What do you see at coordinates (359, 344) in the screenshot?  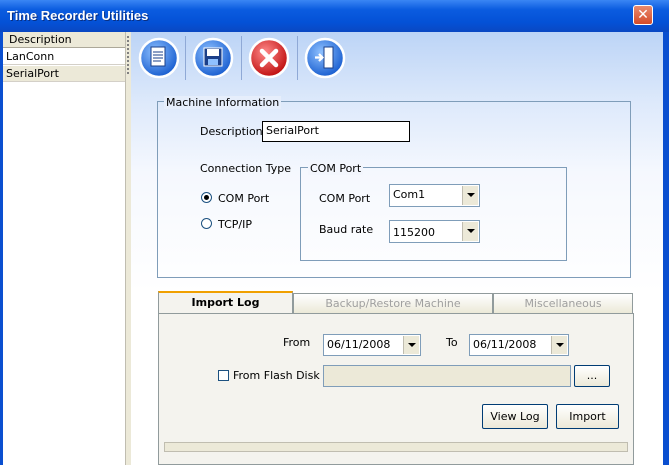 I see `from-date-value: 06/11/2008` at bounding box center [359, 344].